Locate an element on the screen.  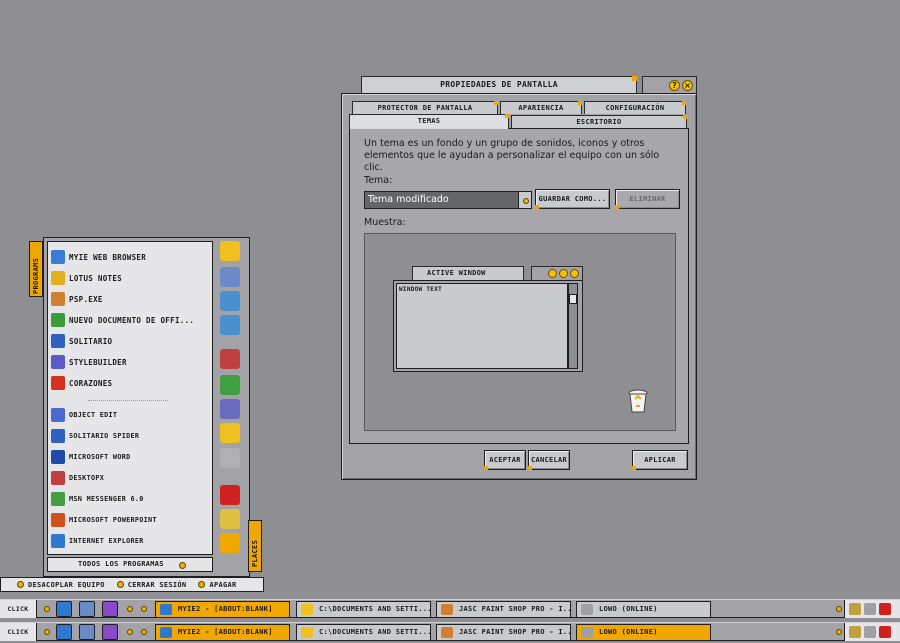
search-folder-icon is located at coordinates (230, 433).